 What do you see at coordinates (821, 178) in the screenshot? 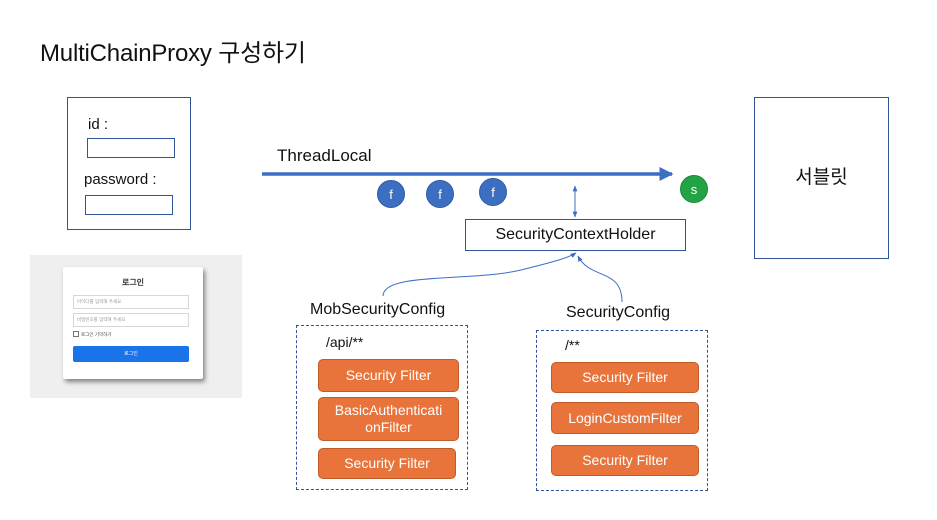
I see `servlet-box: 서블릿` at bounding box center [821, 178].